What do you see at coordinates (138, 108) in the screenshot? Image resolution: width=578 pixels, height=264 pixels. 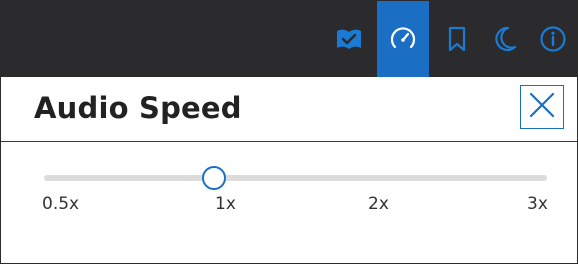 I see `panel-title: Audio Speed` at bounding box center [138, 108].